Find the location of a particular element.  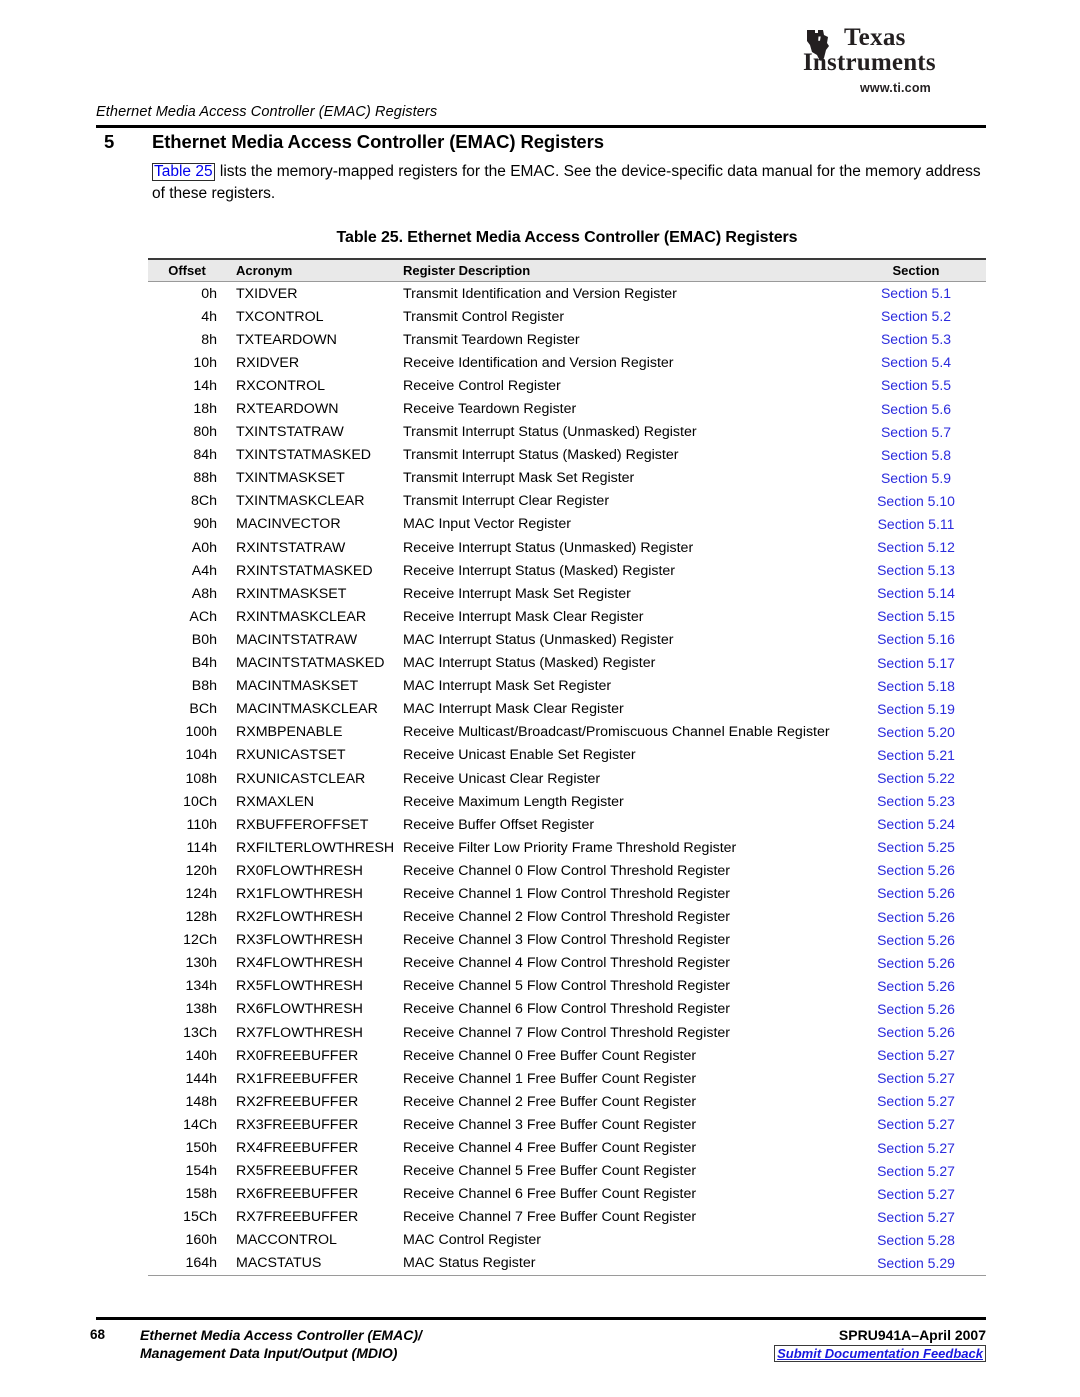

cell-offset: 15Ch is located at coordinates (200, 1217).